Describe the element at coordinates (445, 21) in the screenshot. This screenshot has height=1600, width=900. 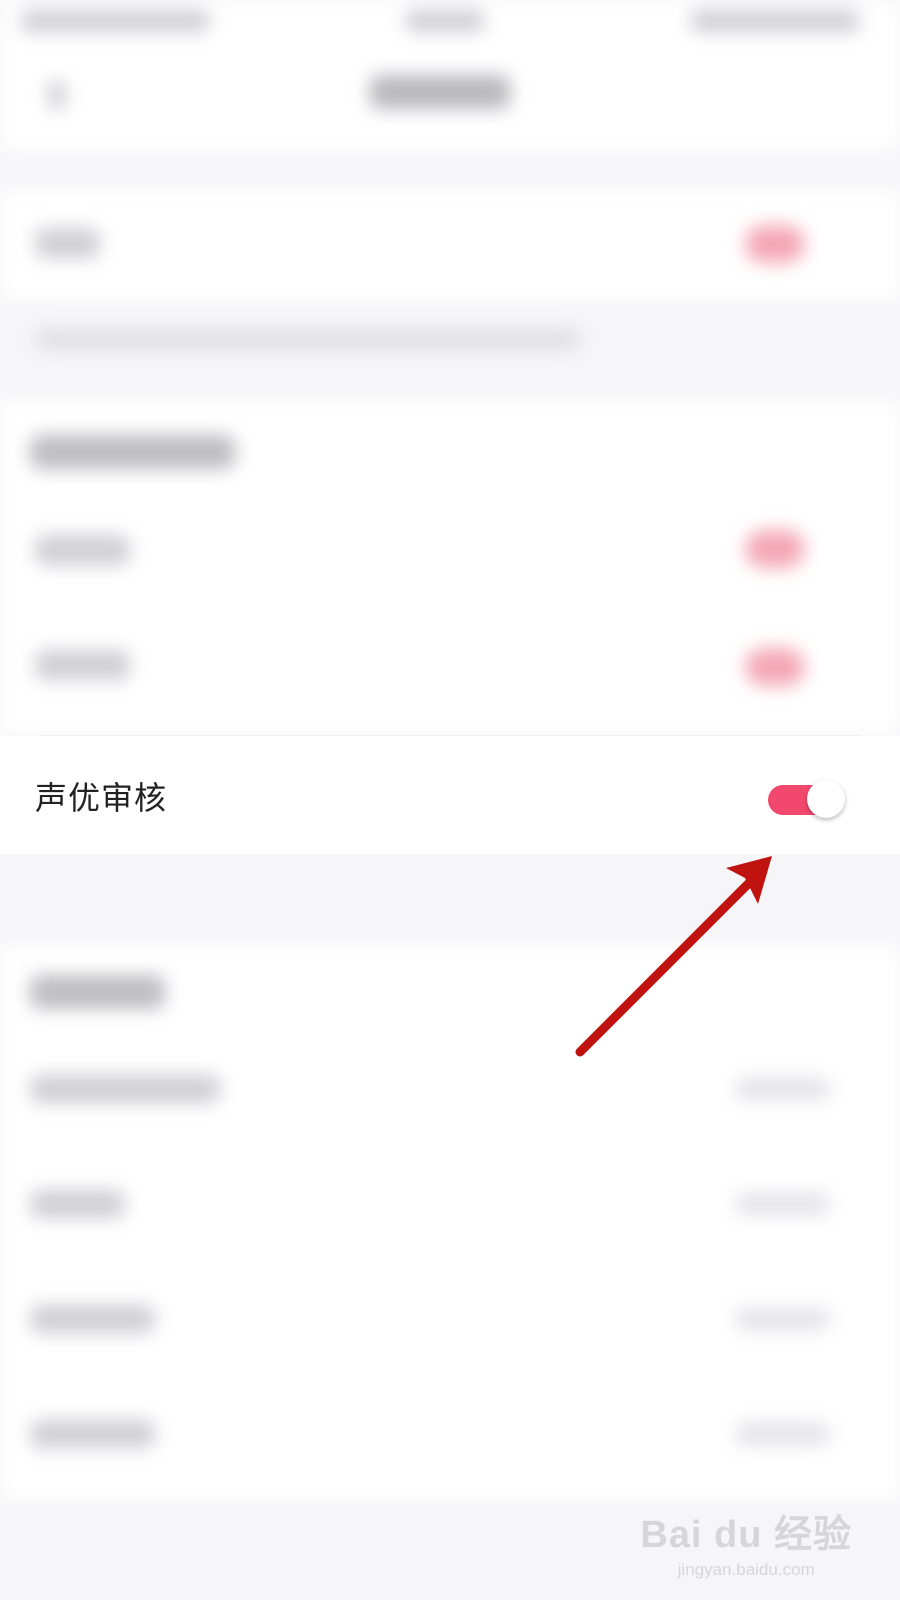
I see `status-bar-center` at that location.